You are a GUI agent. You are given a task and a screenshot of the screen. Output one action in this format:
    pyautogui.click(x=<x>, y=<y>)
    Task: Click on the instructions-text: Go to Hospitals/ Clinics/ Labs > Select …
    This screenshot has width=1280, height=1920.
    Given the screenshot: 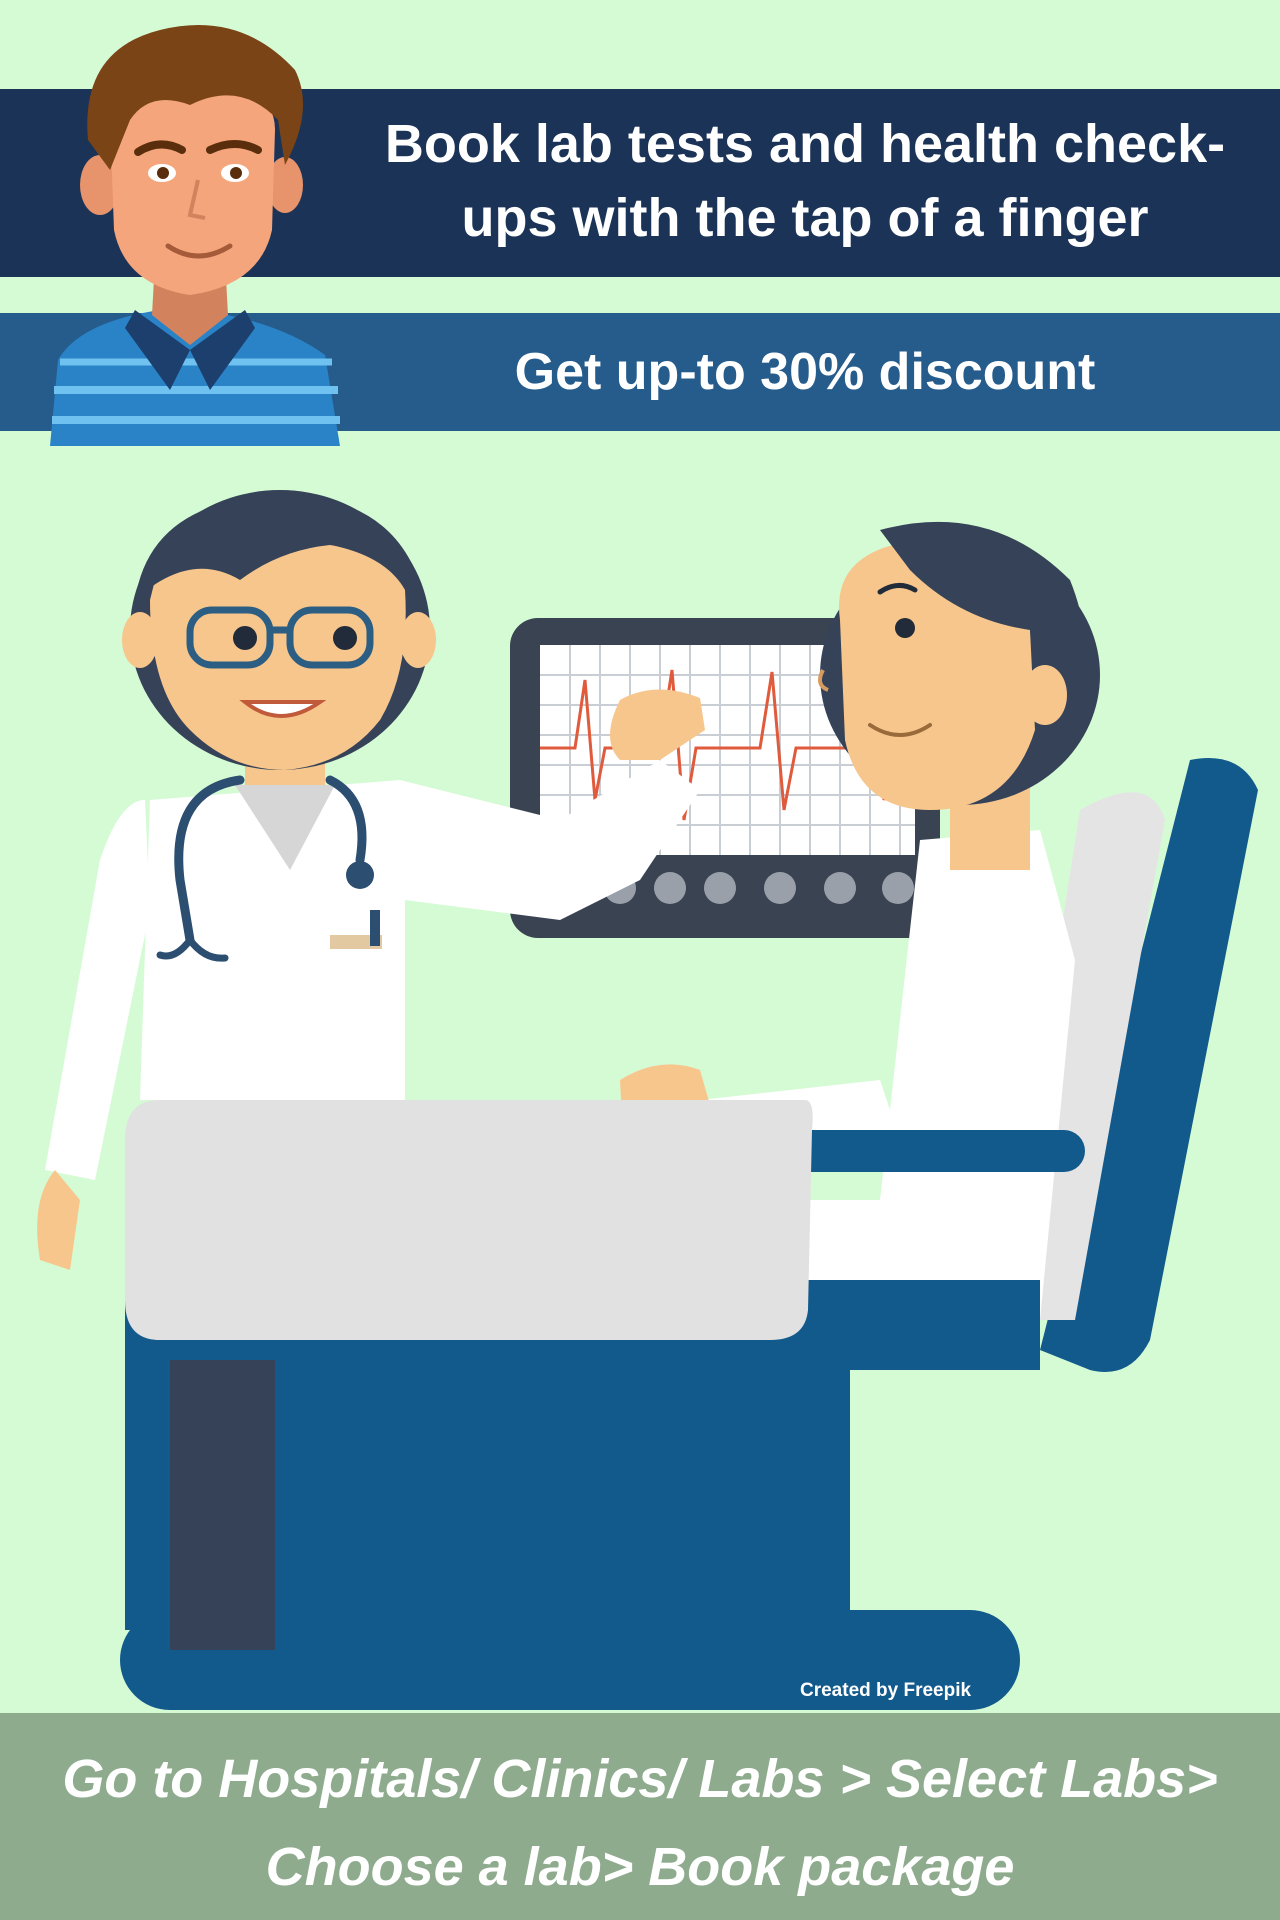 What is the action you would take?
    pyautogui.click(x=640, y=1823)
    